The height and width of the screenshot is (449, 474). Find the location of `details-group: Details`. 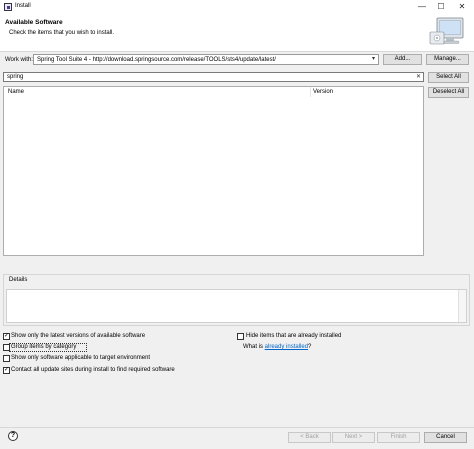

details-group: Details is located at coordinates (236, 300).